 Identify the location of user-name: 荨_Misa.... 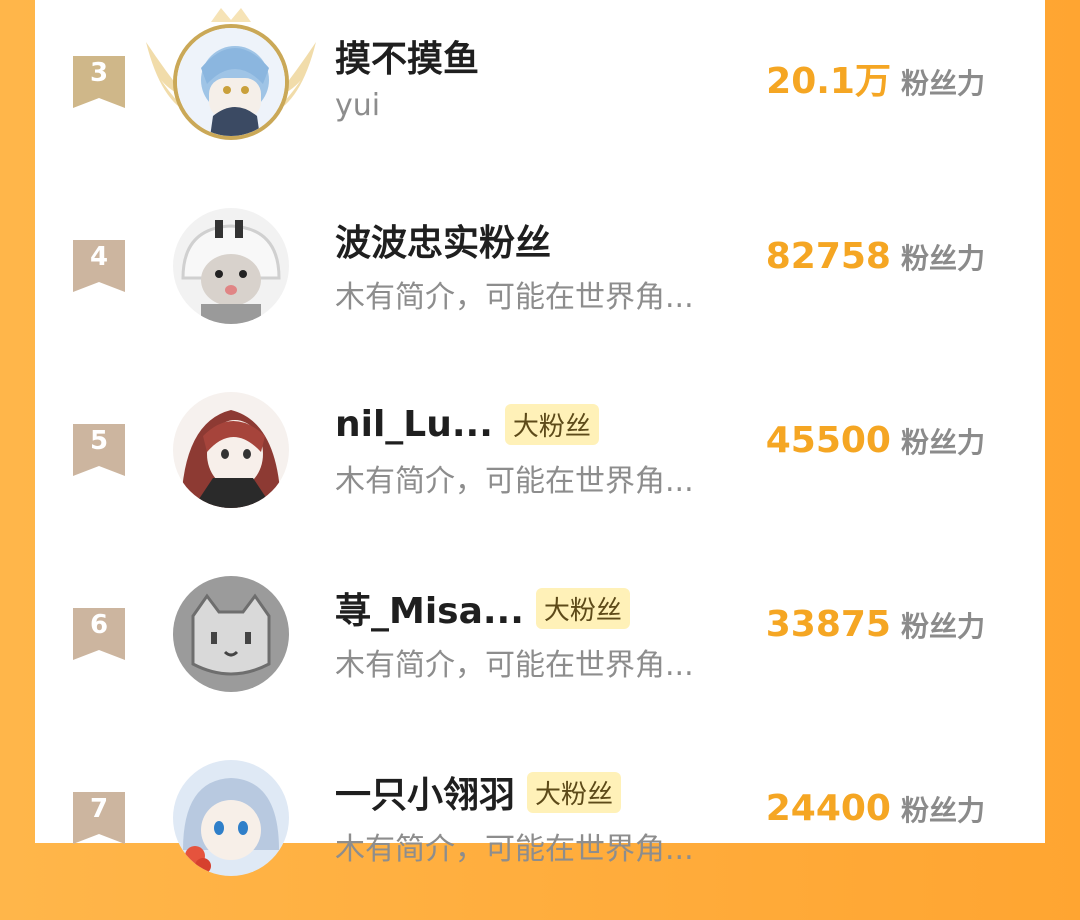
(429, 608).